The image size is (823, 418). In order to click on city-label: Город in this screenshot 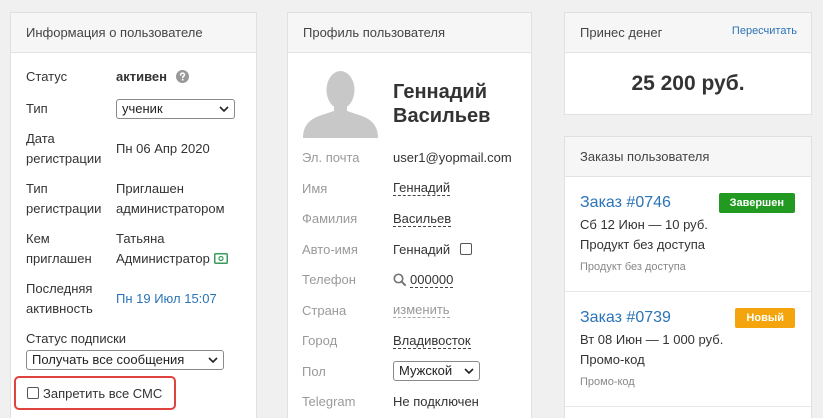, I will do `click(320, 341)`.